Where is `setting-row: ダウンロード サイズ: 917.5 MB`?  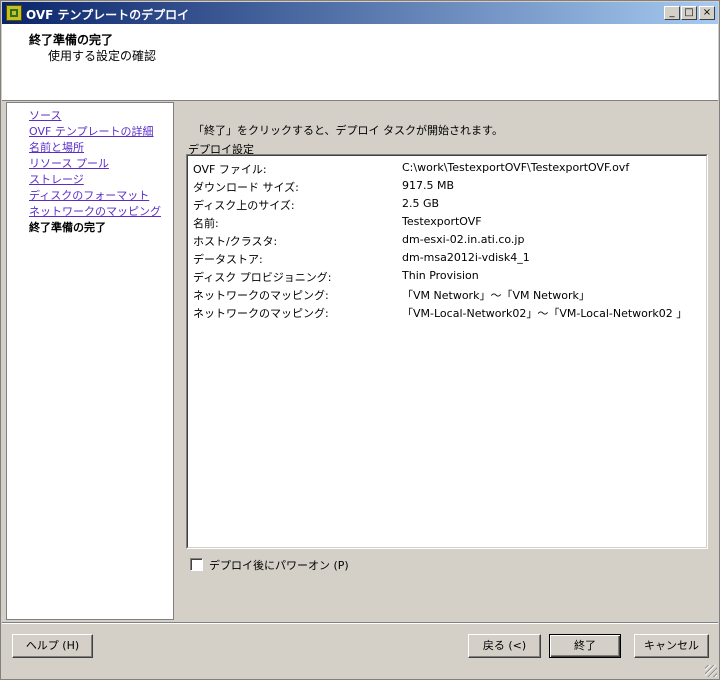 setting-row: ダウンロード サイズ: 917.5 MB is located at coordinates (447, 186).